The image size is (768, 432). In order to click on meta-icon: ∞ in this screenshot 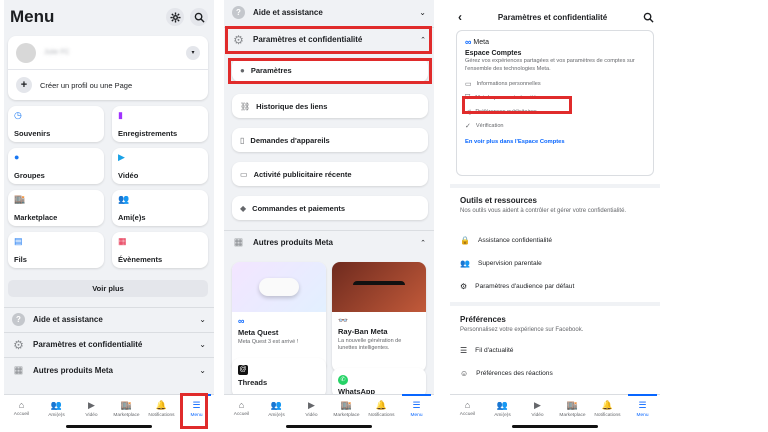, I will do `click(241, 321)`.